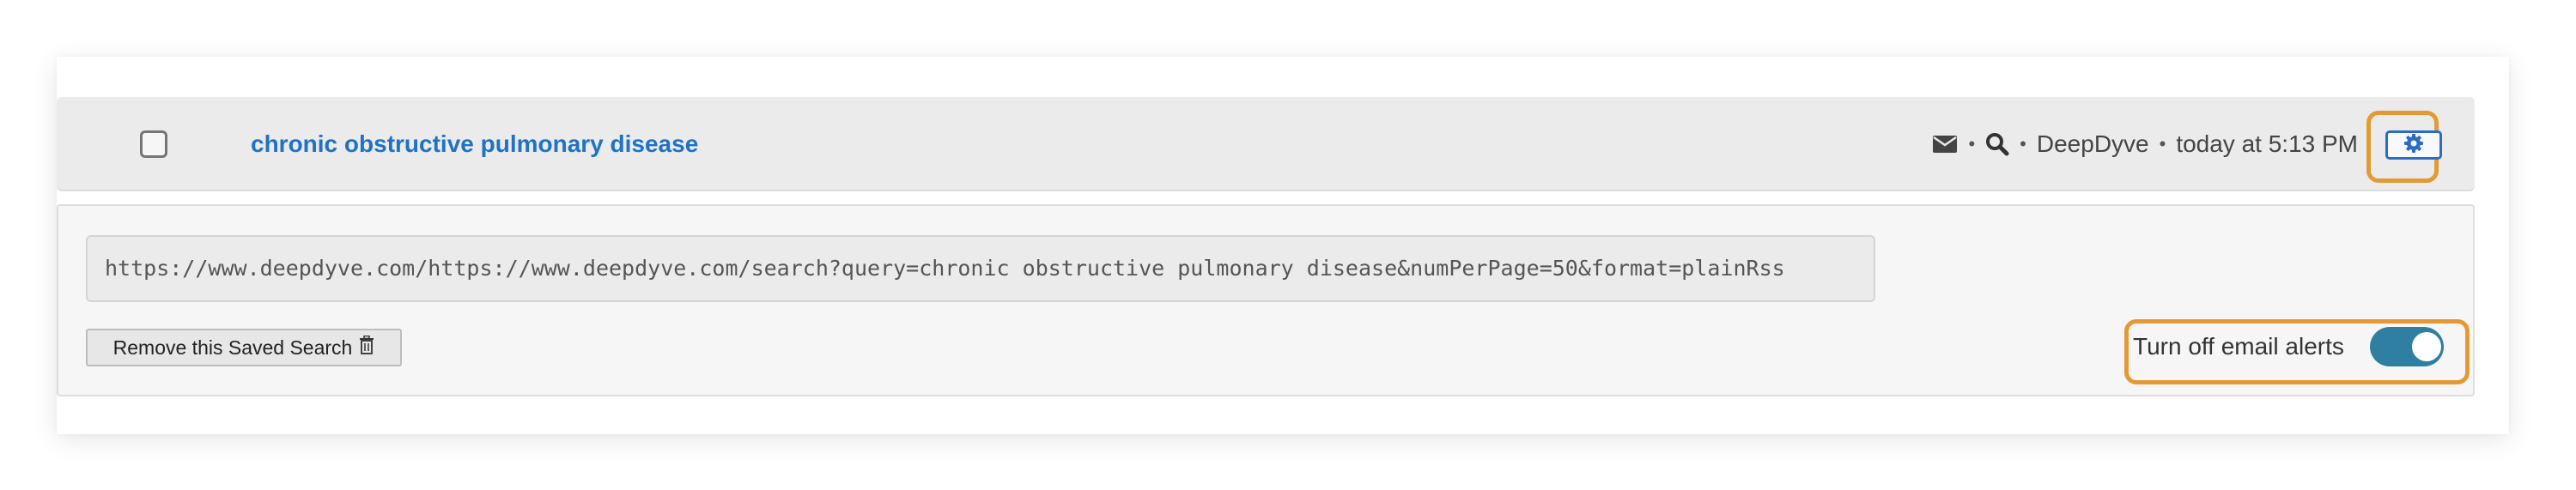 The height and width of the screenshot is (490, 2576). I want to click on saved-timestamp: today at 5:13 PM, so click(2267, 143).